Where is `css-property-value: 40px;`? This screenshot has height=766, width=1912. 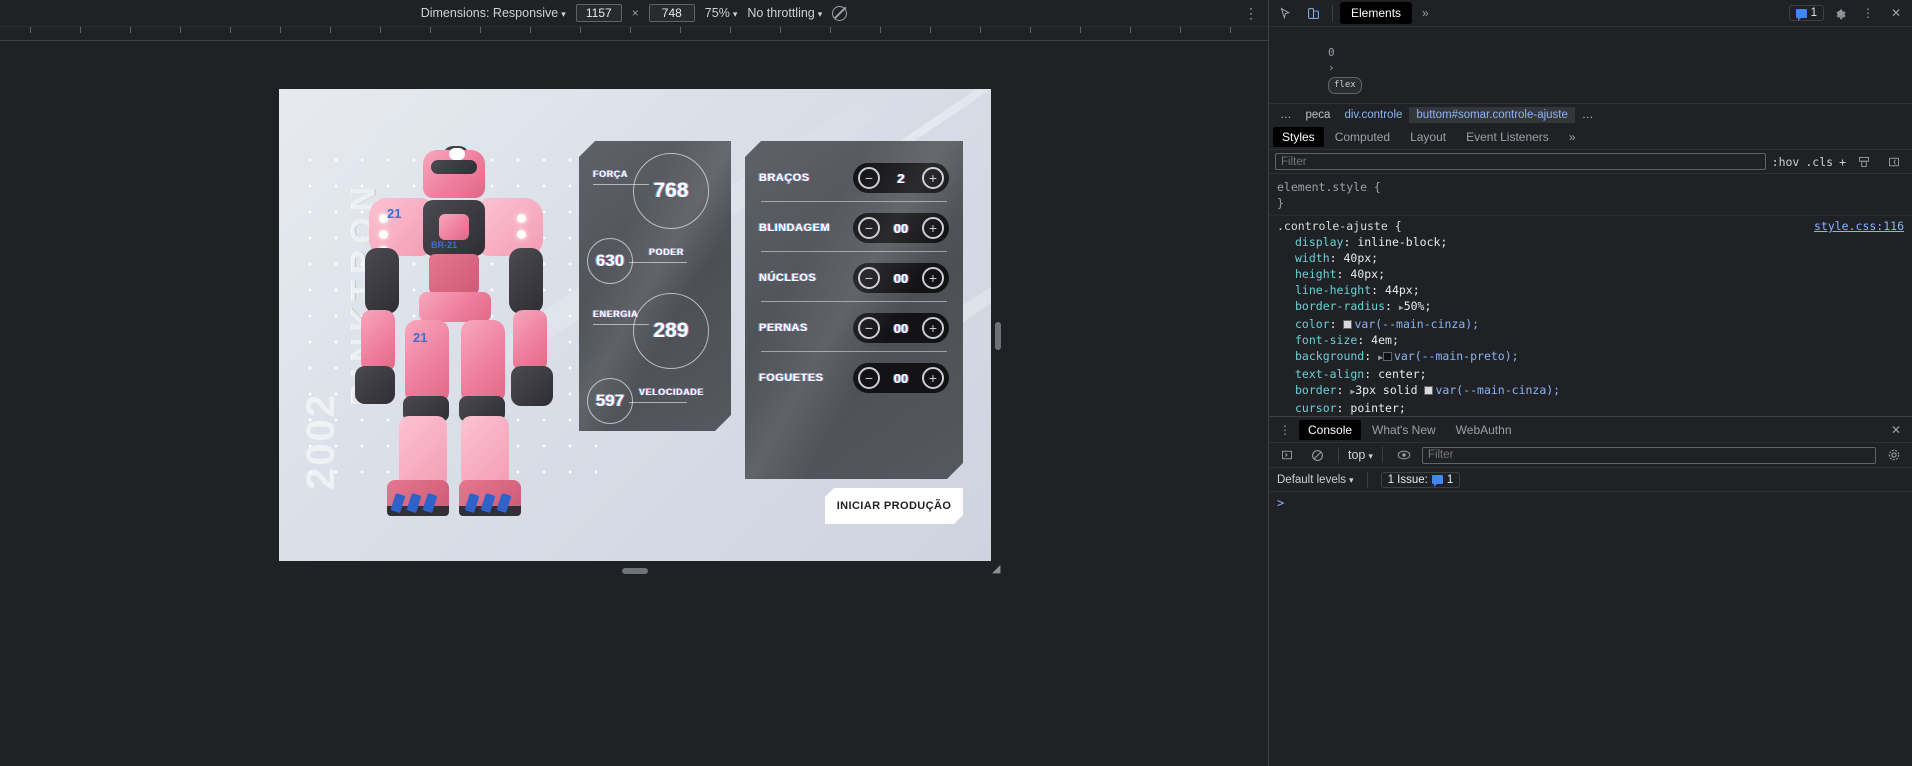
css-property-value: 40px; is located at coordinates (1361, 258).